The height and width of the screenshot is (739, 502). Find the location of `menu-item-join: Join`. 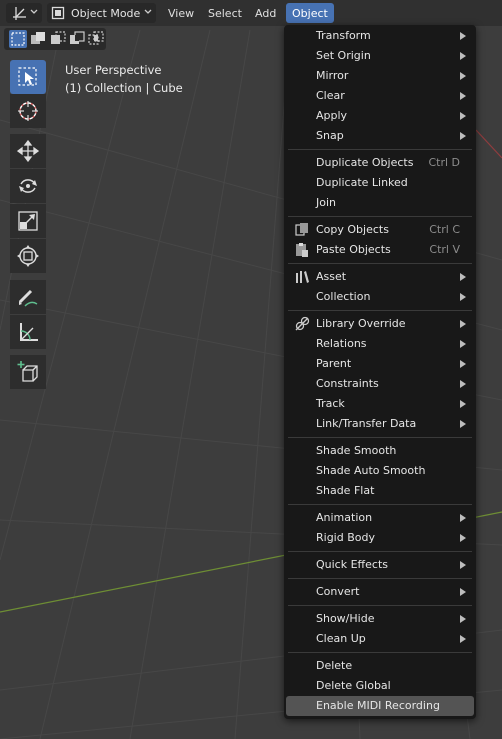

menu-item-join: Join is located at coordinates (380, 203).